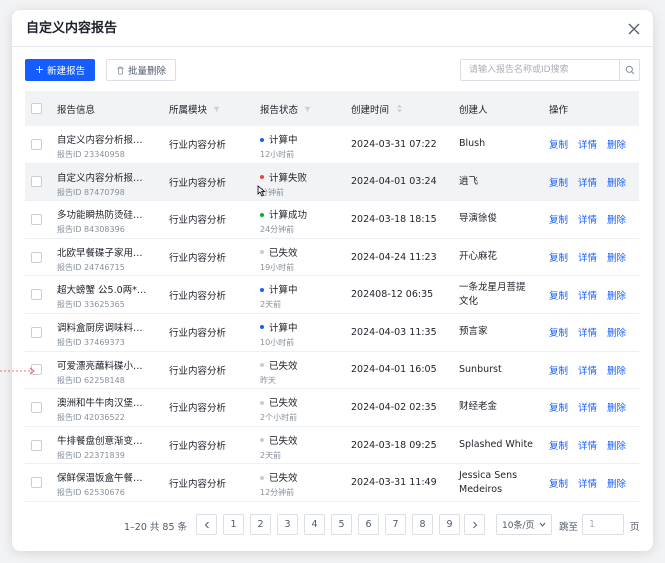 The width and height of the screenshot is (665, 563). What do you see at coordinates (36, 108) in the screenshot?
I see `select-all-checkbox` at bounding box center [36, 108].